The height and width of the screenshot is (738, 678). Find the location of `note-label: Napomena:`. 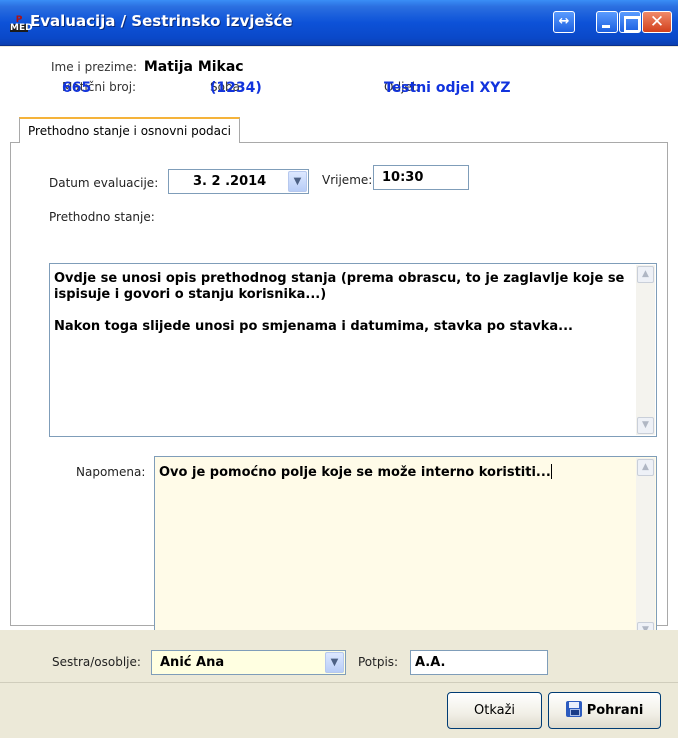

note-label: Napomena: is located at coordinates (111, 472).